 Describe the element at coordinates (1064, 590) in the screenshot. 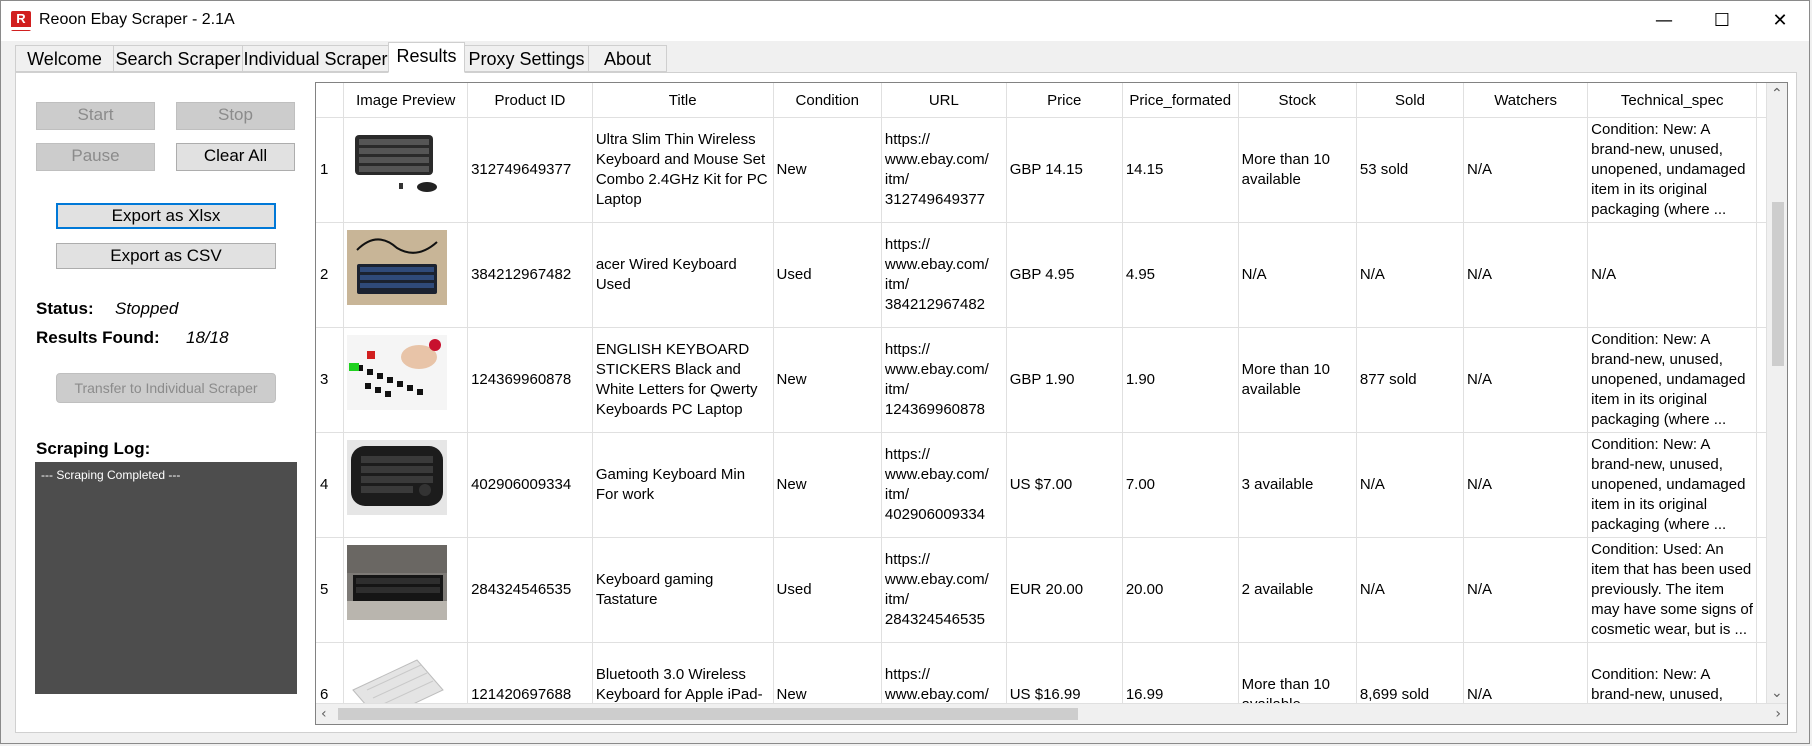

I see `price-cell: EUR 20.00` at that location.